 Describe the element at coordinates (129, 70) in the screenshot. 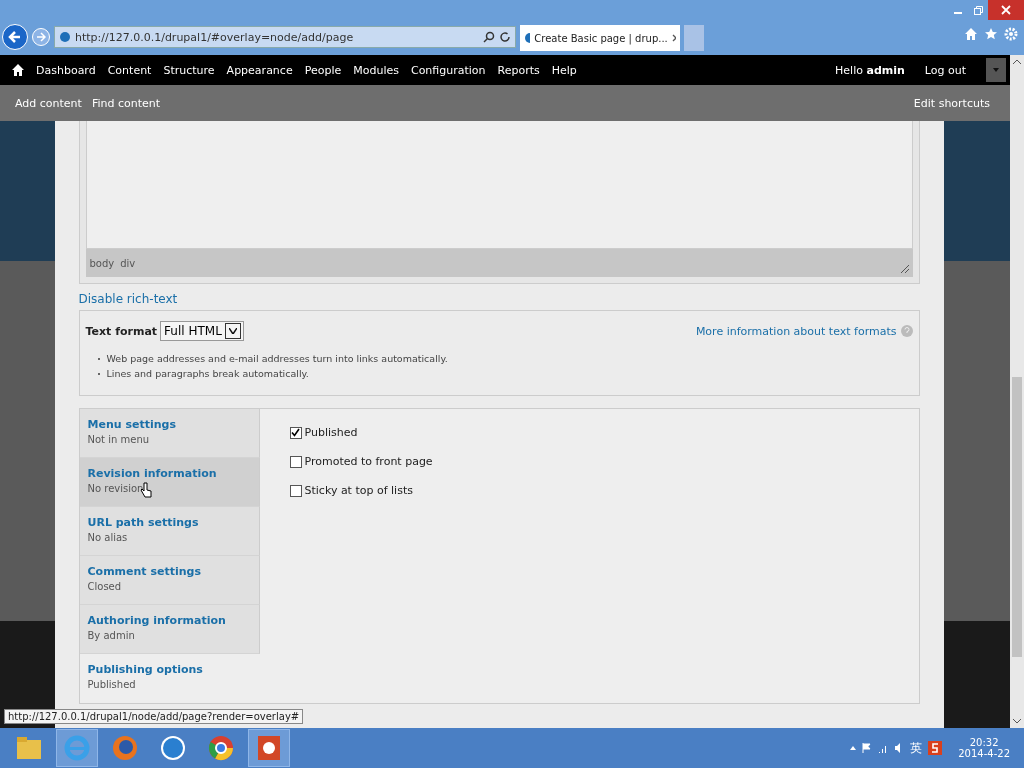

I see `toolbar-link: Content` at that location.